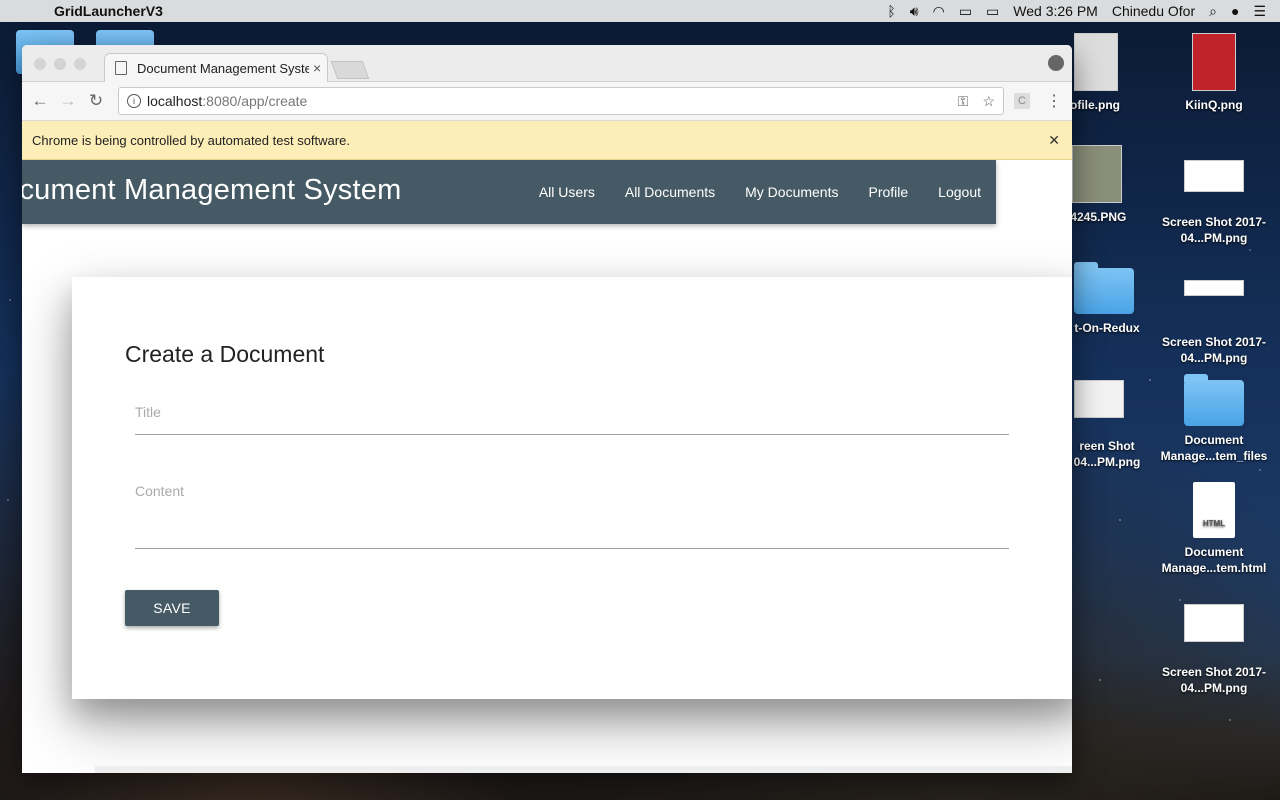 The image size is (1280, 800). I want to click on key-icon: ⚿, so click(963, 101).